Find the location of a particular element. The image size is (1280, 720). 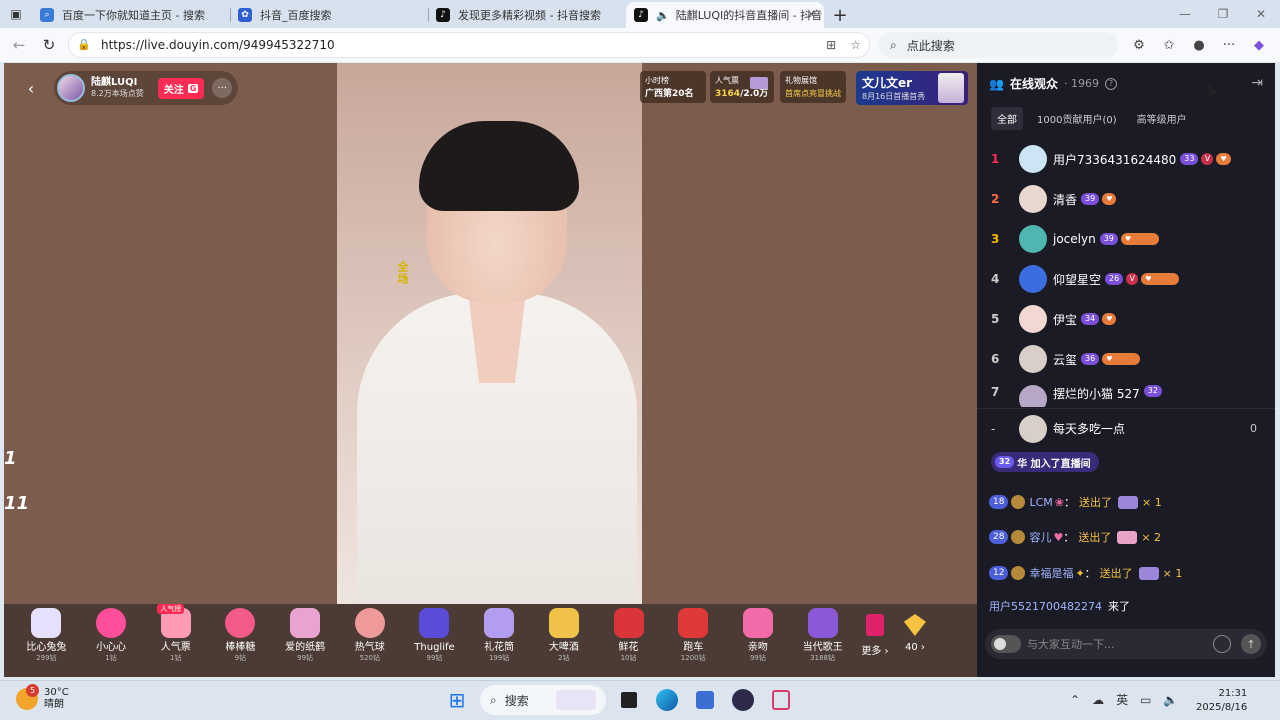

back-icon: ← is located at coordinates (19, 45).